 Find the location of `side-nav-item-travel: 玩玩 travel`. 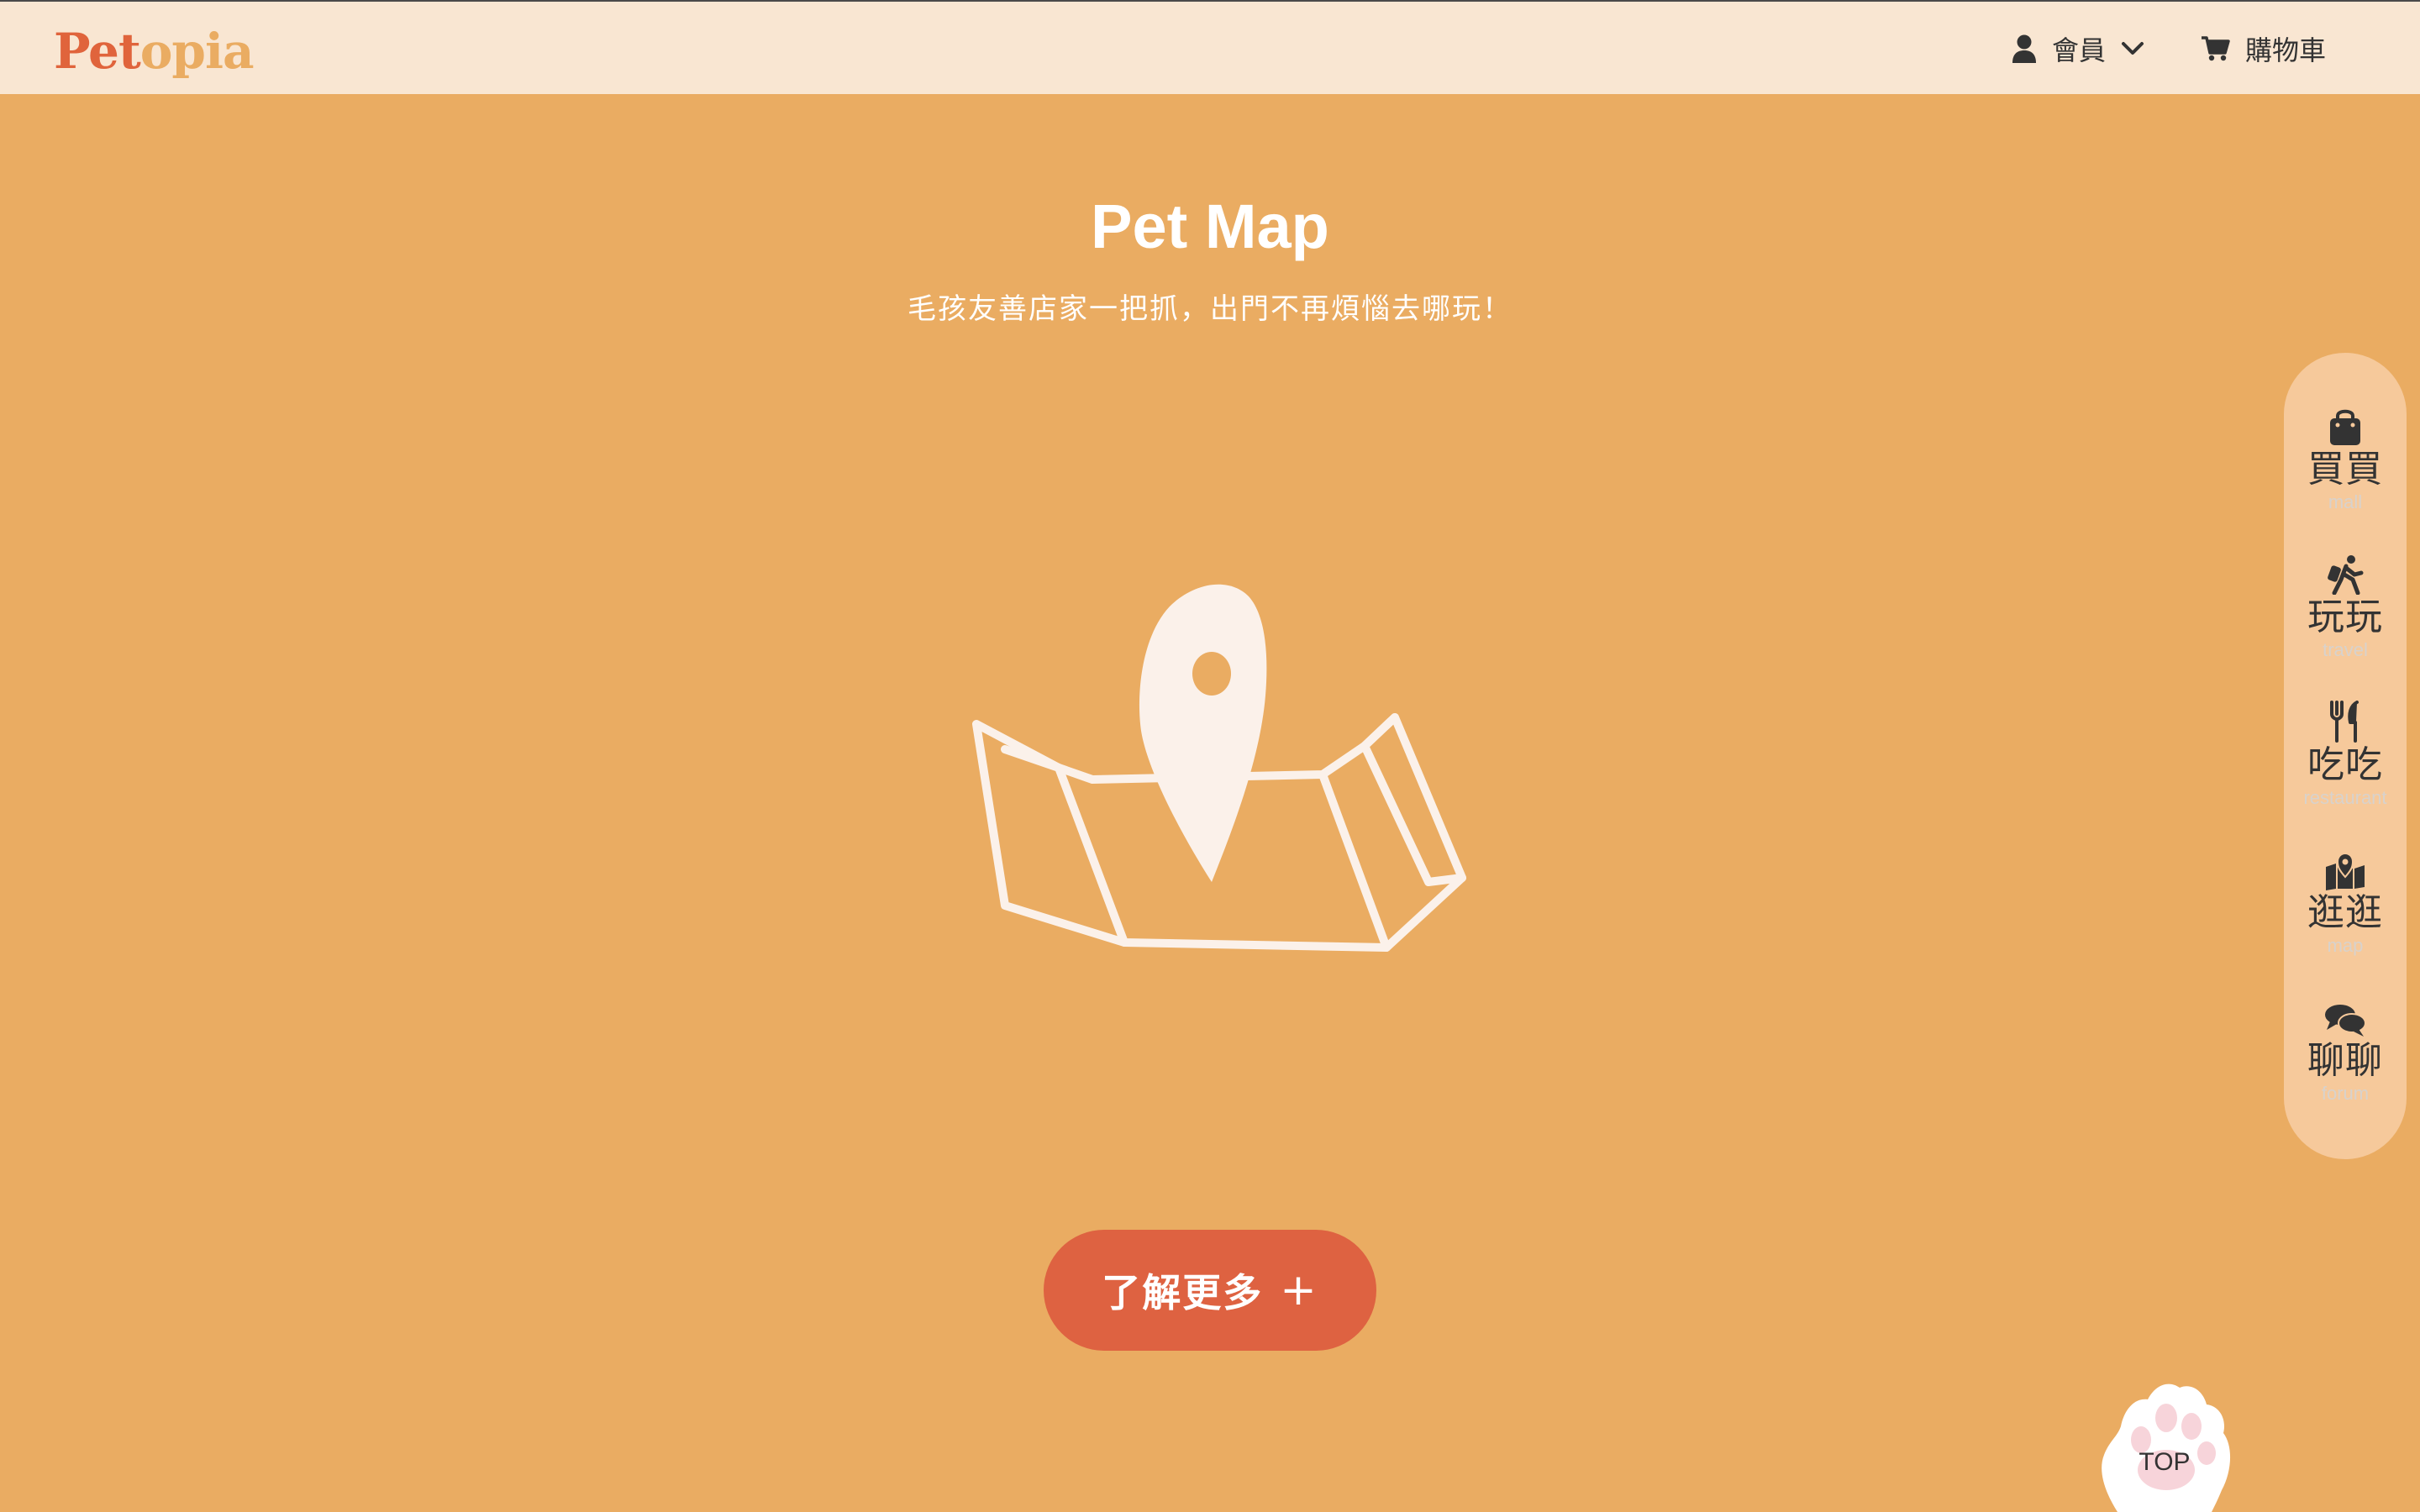

side-nav-item-travel: 玩玩 travel is located at coordinates (2345, 612).